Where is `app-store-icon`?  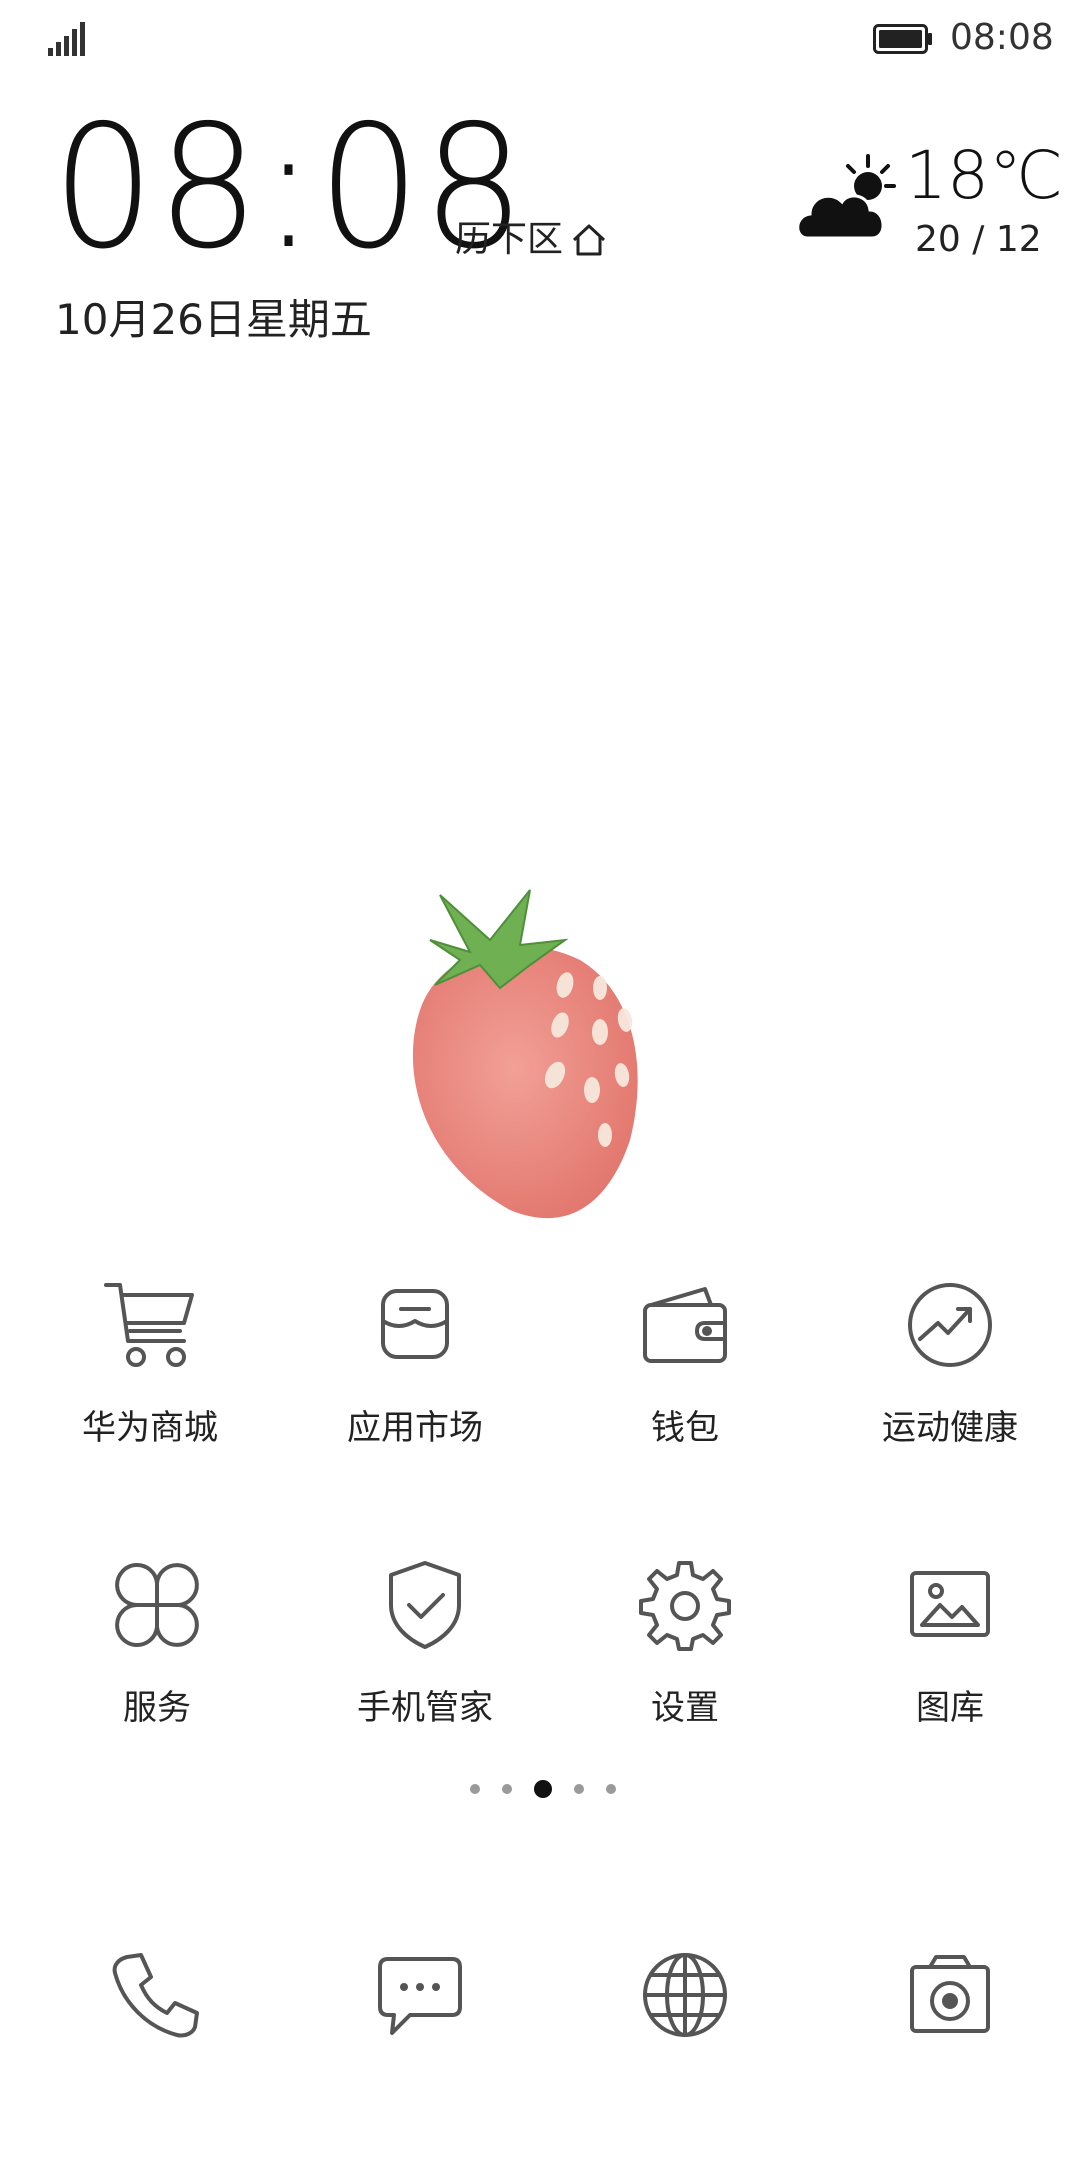
app-store-icon is located at coordinates (415, 1324).